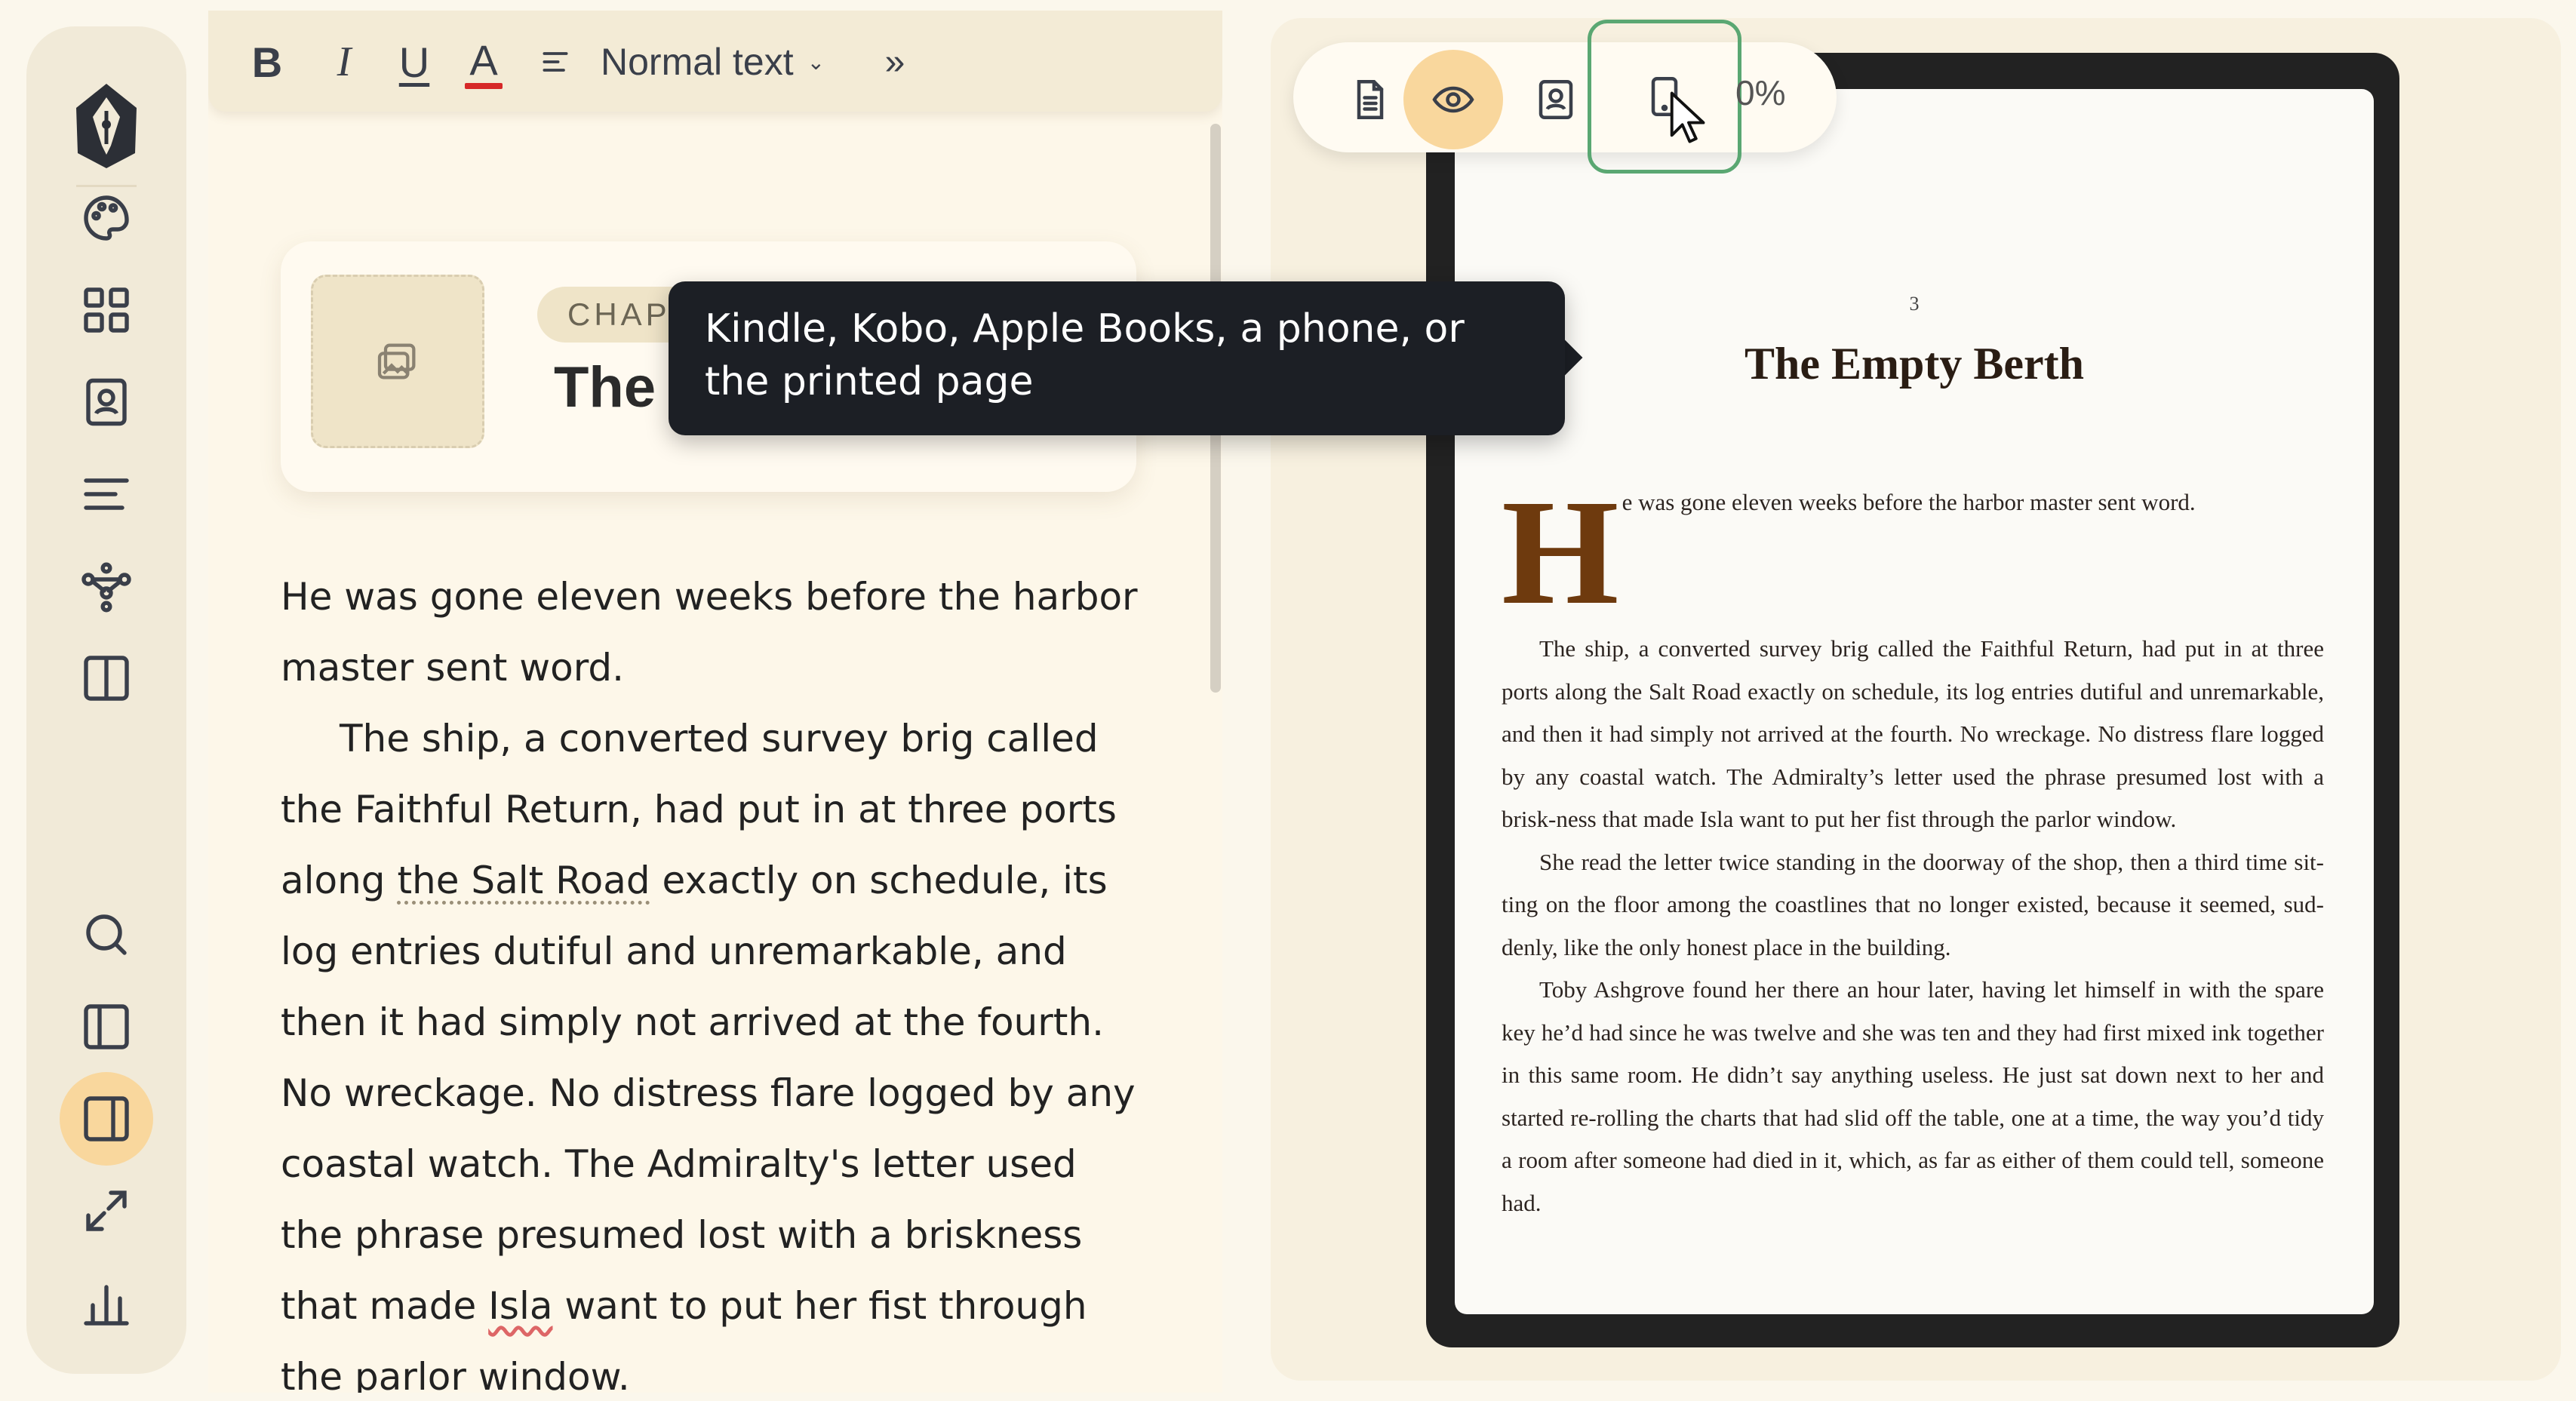 Image resolution: width=2576 pixels, height=1401 pixels. I want to click on double-chevron-right-icon: », so click(894, 61).